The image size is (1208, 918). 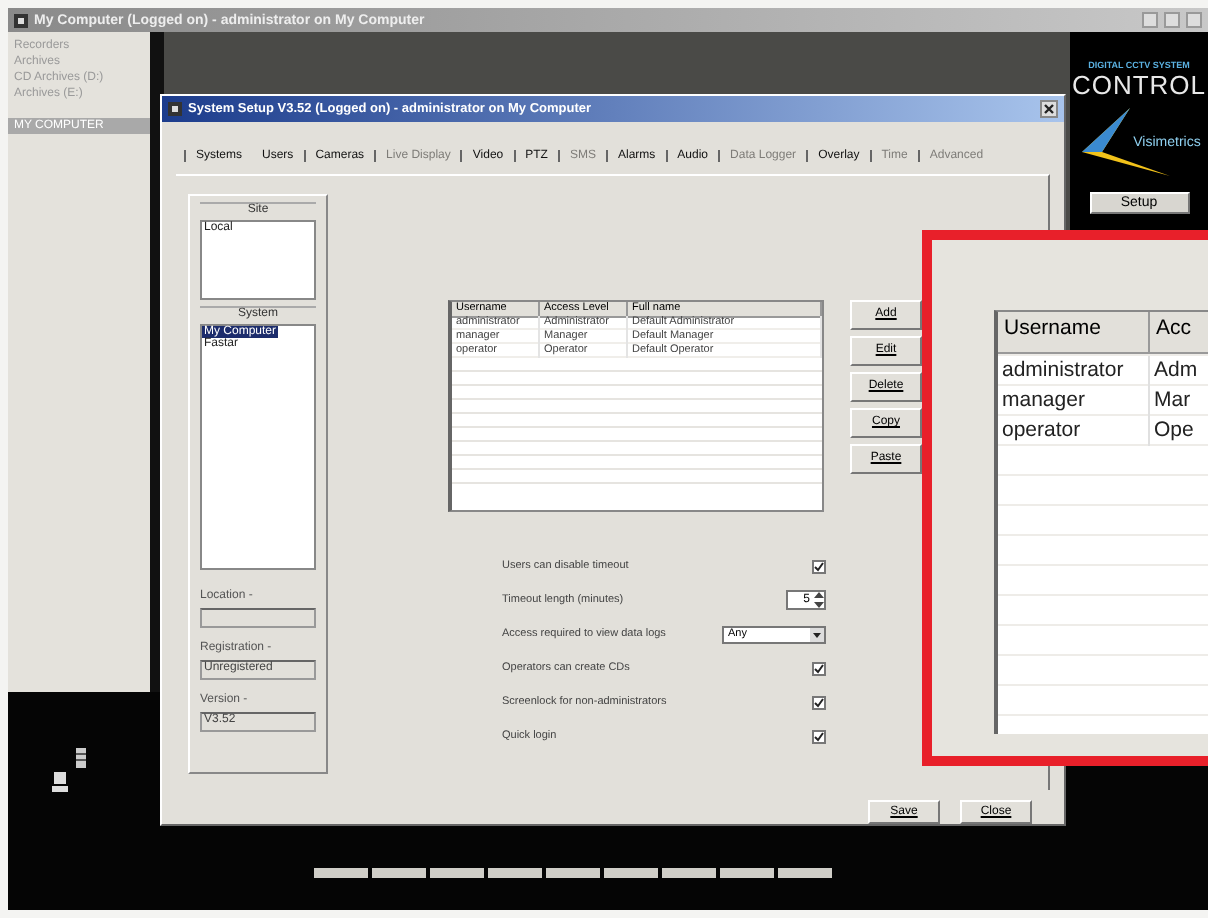 What do you see at coordinates (1179, 333) in the screenshot?
I see `column-header: Acc` at bounding box center [1179, 333].